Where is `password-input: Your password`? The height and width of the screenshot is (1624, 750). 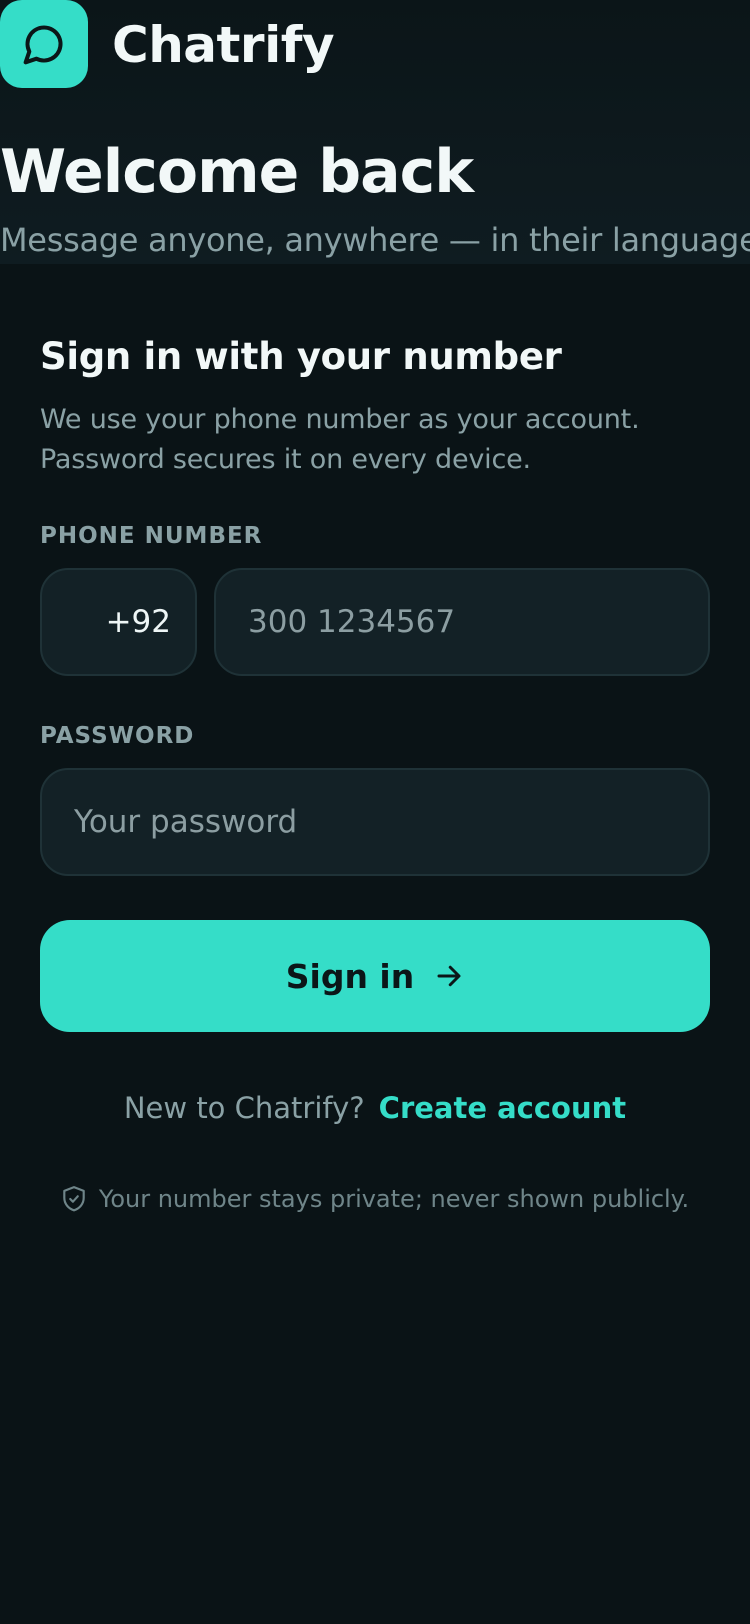 password-input: Your password is located at coordinates (375, 822).